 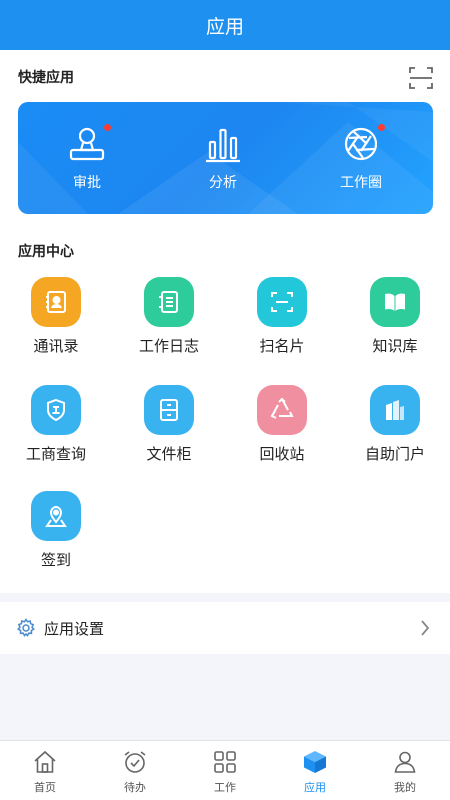 I want to click on tab-apps: 应用, so click(x=315, y=770).